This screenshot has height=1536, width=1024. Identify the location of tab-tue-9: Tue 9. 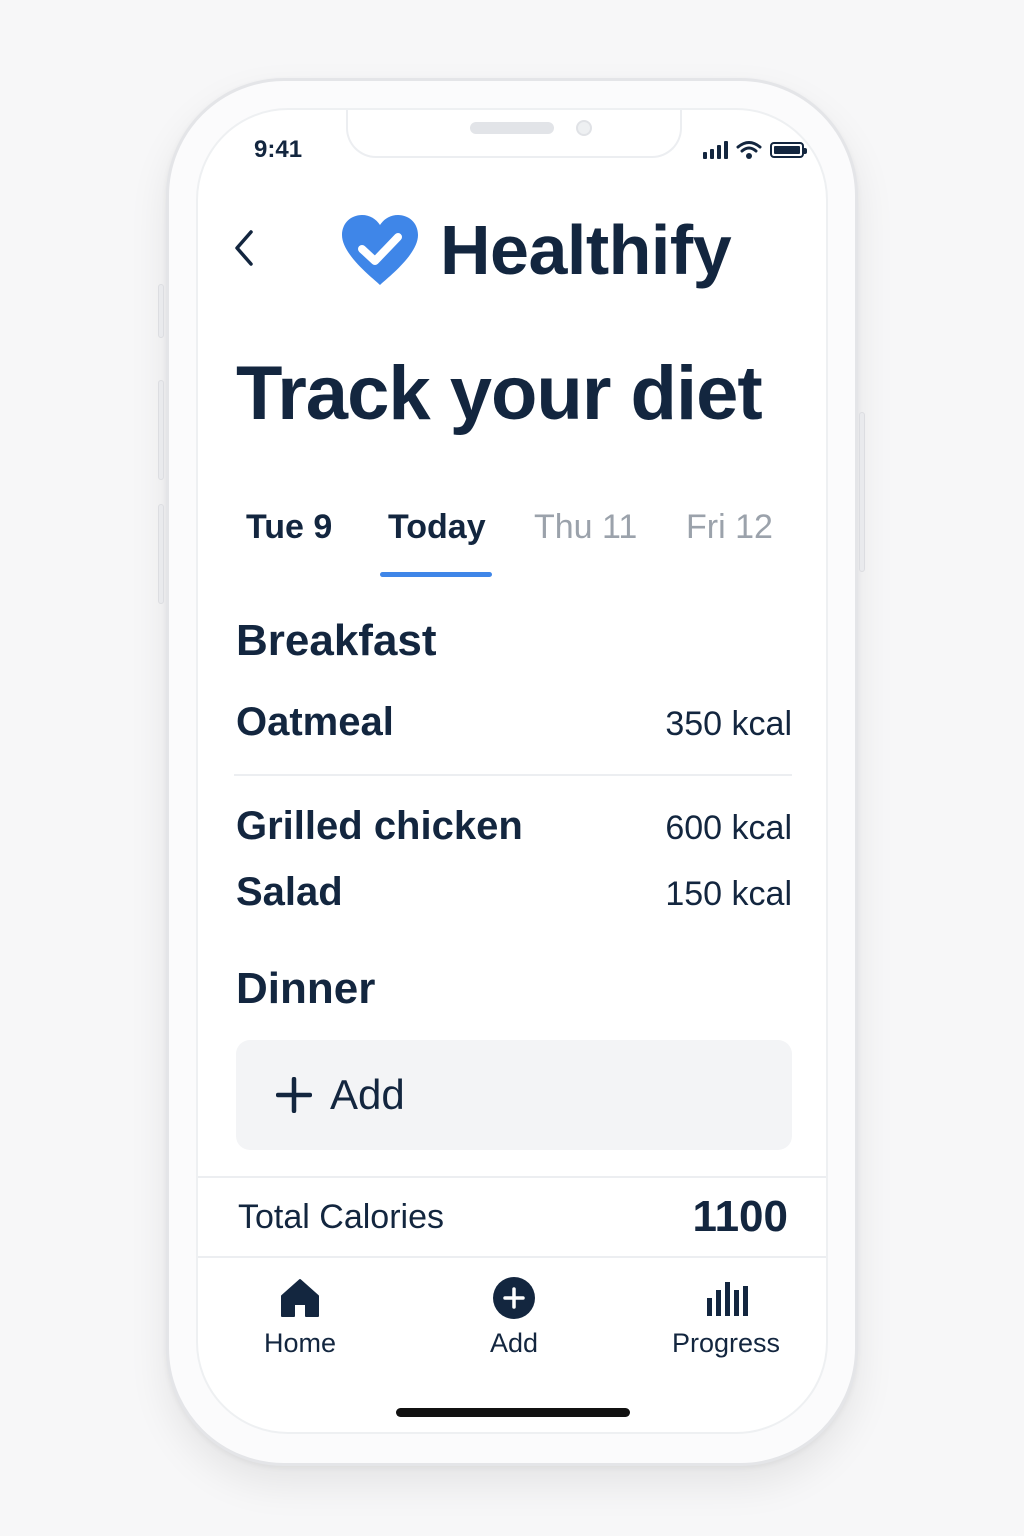
(289, 527).